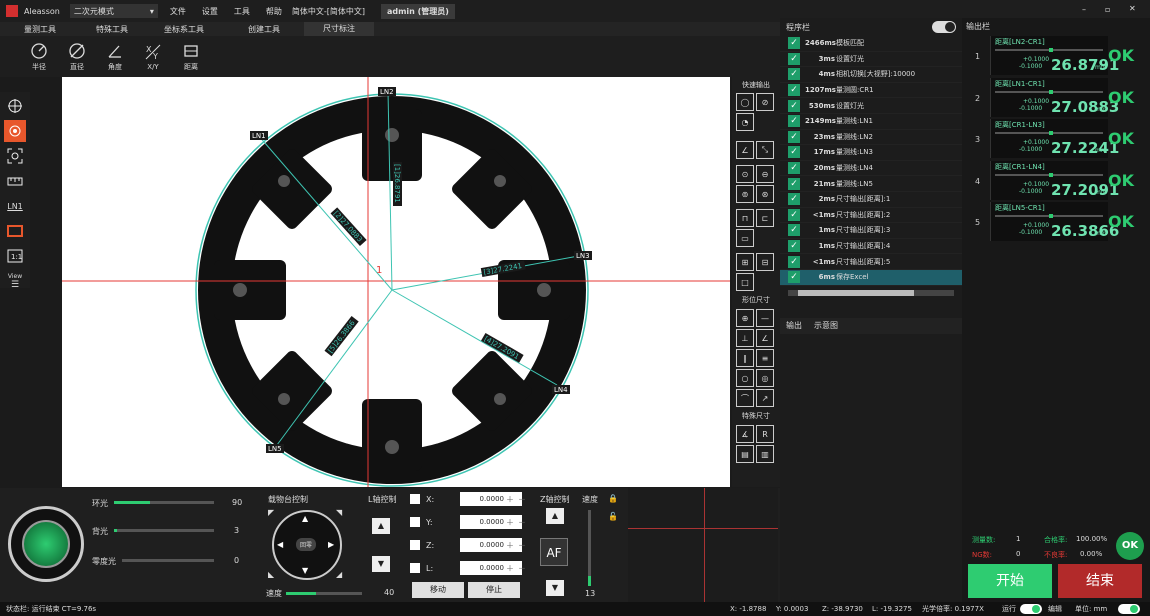 The image size is (1150, 616). What do you see at coordinates (415, 499) in the screenshot?
I see `x-checkbox` at bounding box center [415, 499].